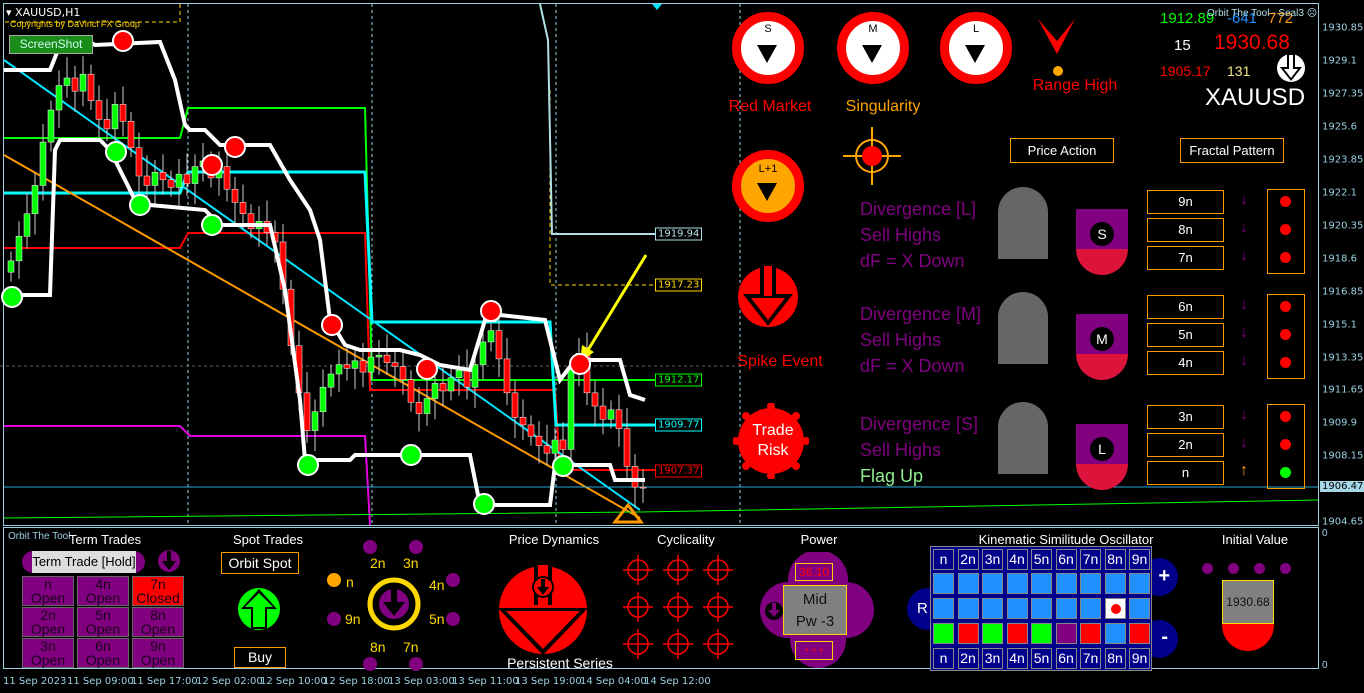 The image size is (1364, 693). I want to click on buy-button: Buy, so click(260, 657).